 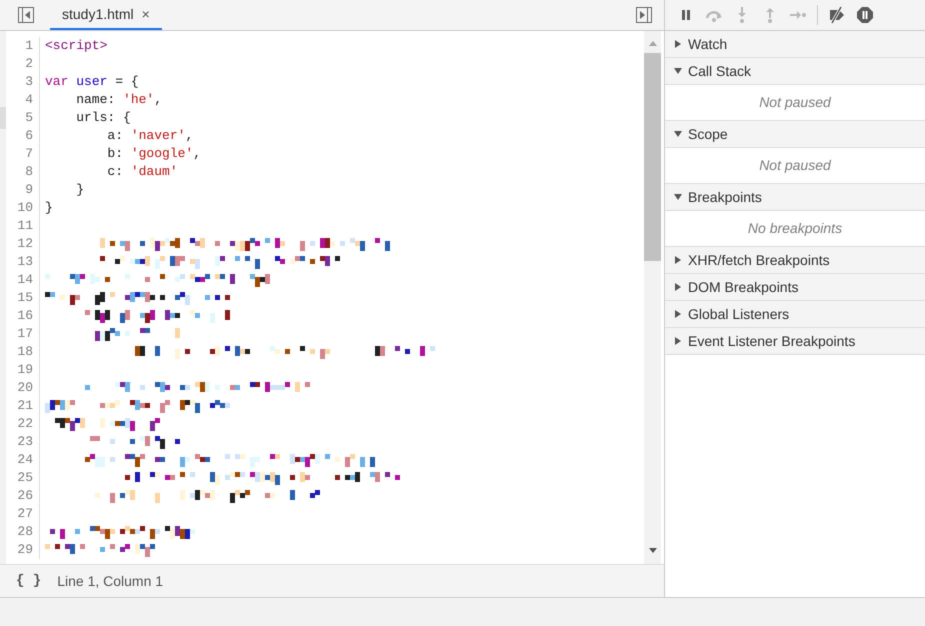 I want to click on line-number: 4, so click(x=23, y=100).